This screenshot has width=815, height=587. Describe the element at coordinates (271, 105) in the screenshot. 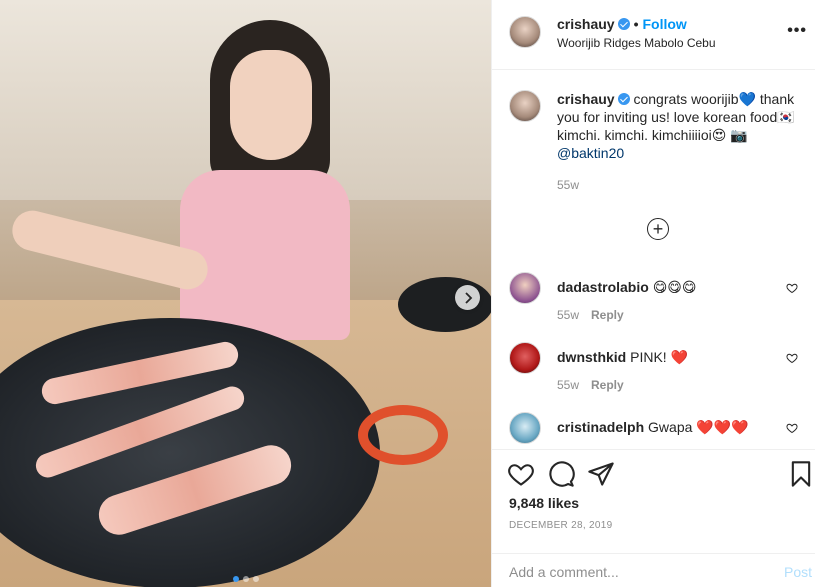

I see `photo-face` at that location.